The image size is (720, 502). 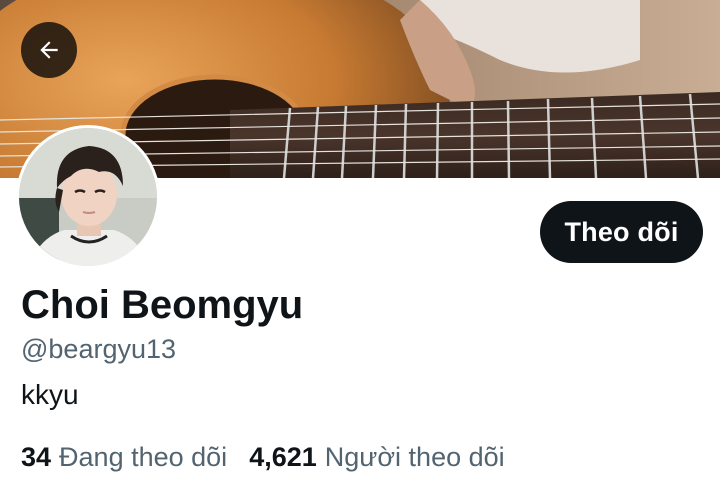 What do you see at coordinates (162, 305) in the screenshot?
I see `display-name: Choi Beomgyu` at bounding box center [162, 305].